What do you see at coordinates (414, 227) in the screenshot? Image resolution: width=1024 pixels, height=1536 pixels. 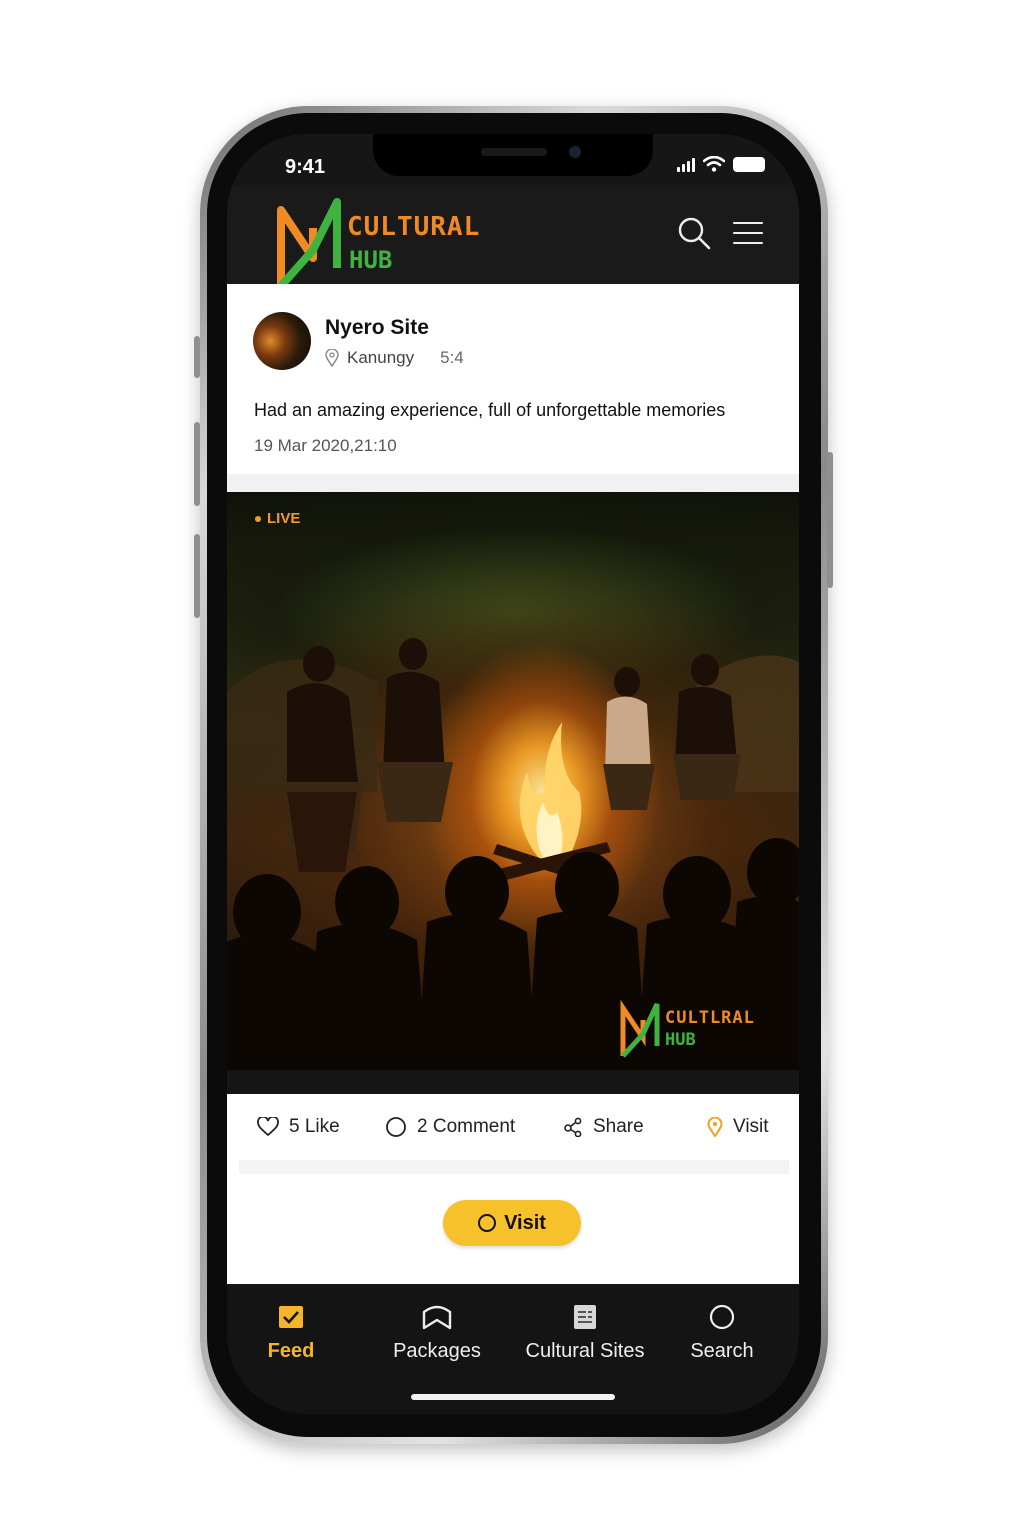 I see `brand-line1: CULTURAL` at bounding box center [414, 227].